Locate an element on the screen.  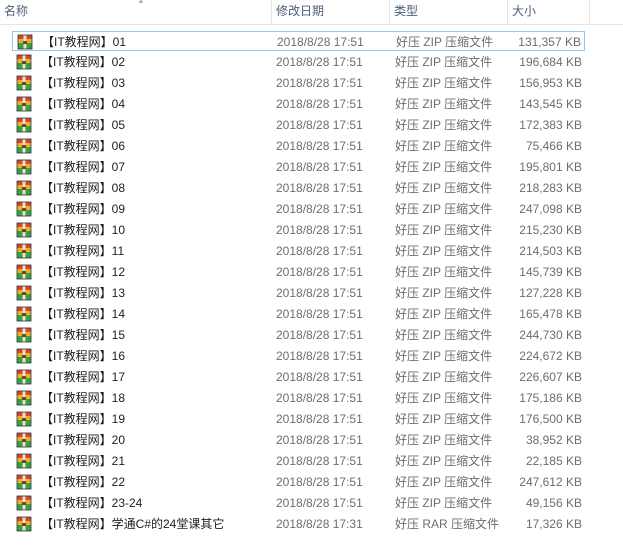
file-name: 【IT教程网】09 is located at coordinates (83, 209).